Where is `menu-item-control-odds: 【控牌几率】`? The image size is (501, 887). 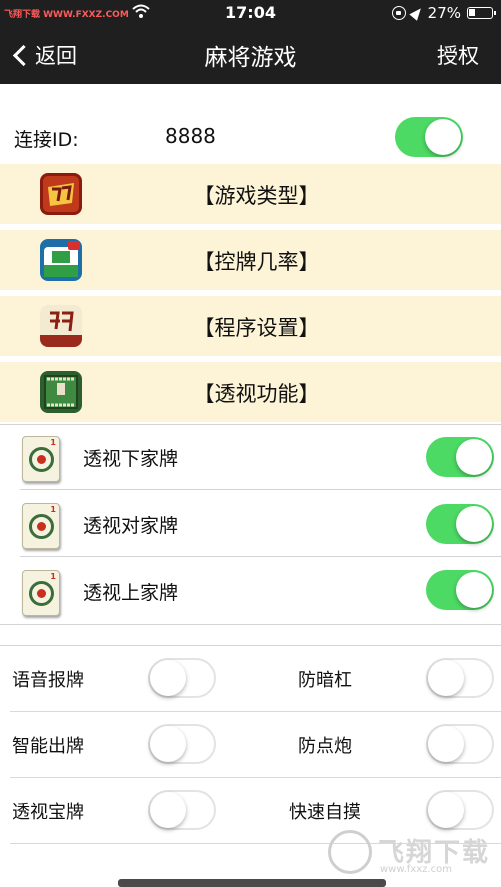
menu-item-control-odds: 【控牌几率】 is located at coordinates (250, 260).